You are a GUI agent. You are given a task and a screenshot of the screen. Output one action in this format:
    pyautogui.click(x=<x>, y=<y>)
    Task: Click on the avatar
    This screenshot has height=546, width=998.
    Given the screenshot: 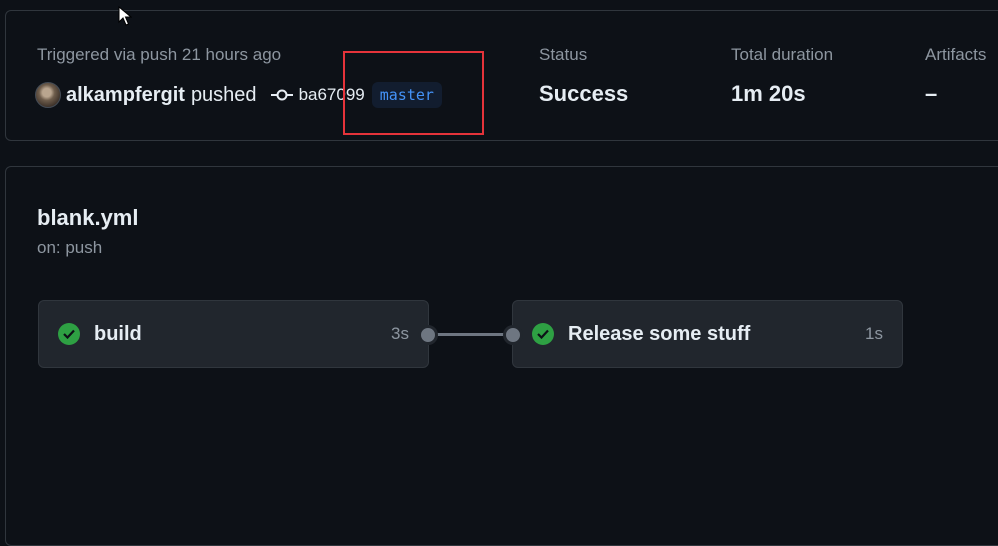 What is the action you would take?
    pyautogui.click(x=48, y=95)
    